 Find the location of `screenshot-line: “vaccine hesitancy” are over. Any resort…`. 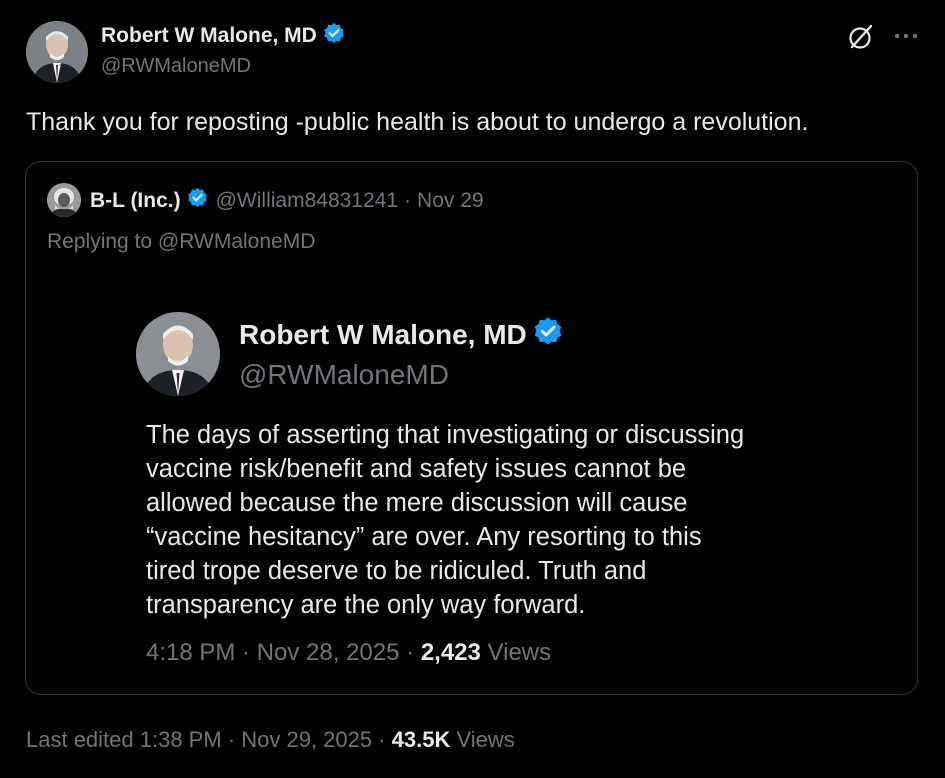

screenshot-line: “vaccine hesitancy” are over. Any resort… is located at coordinates (424, 537).